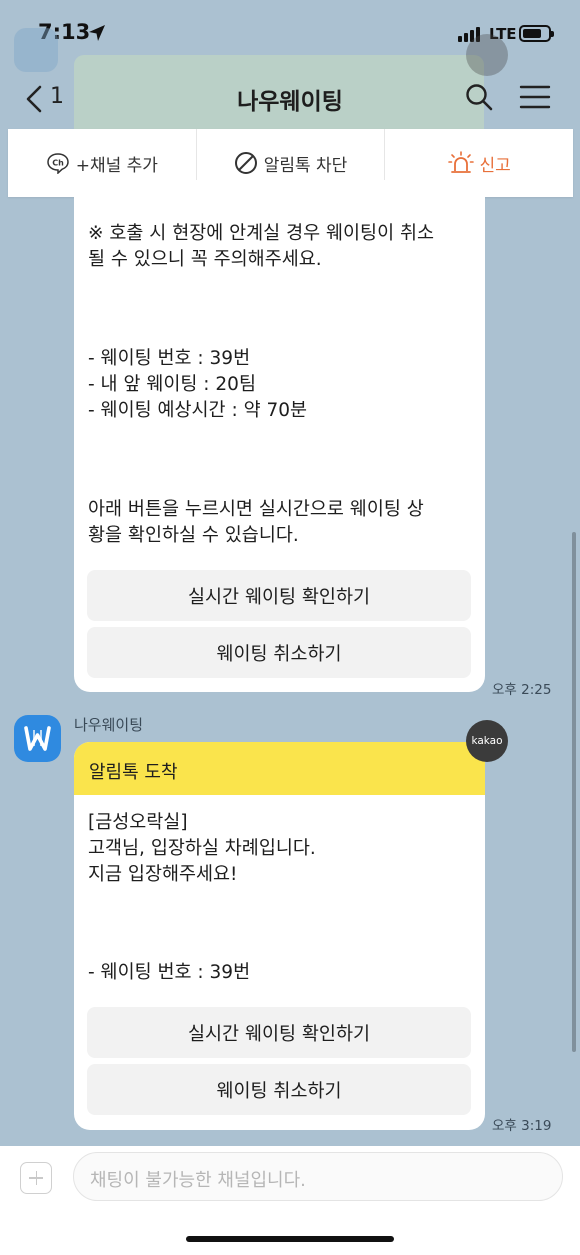 The height and width of the screenshot is (1255, 580). I want to click on location-arrow-icon, so click(97, 33).